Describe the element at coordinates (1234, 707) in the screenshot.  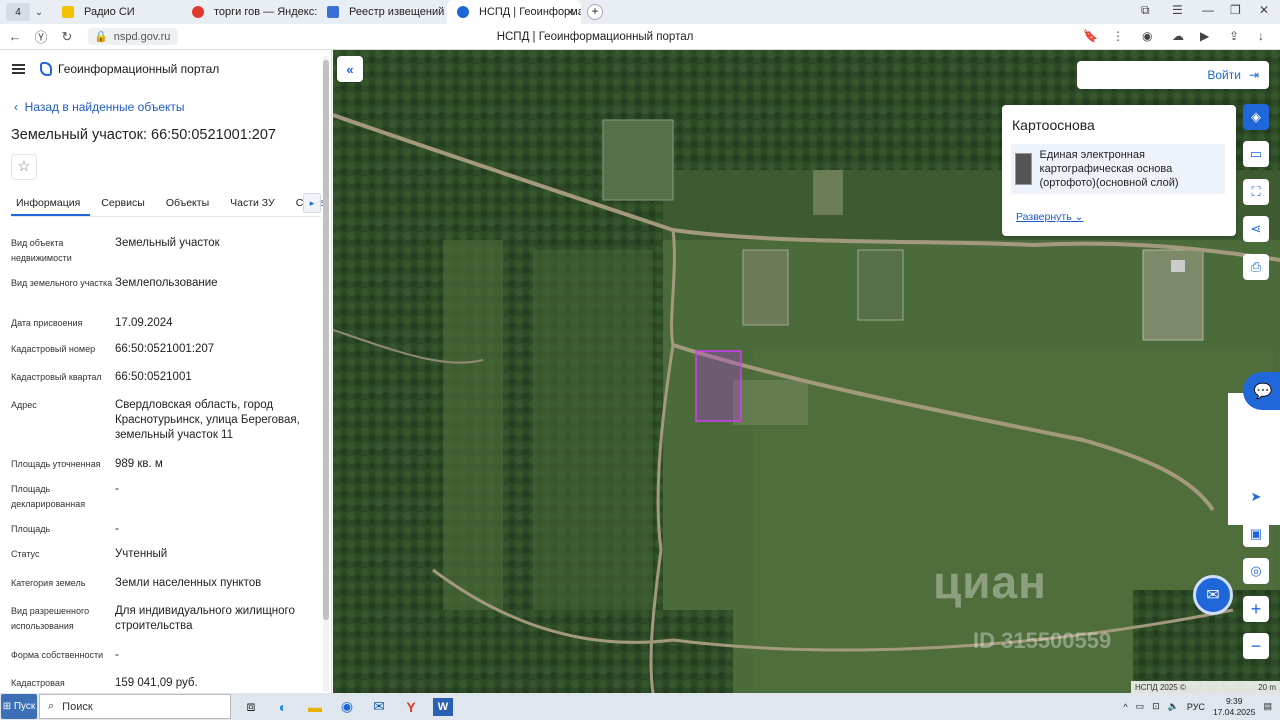
I see `clock: 9:39 17.04.2025` at that location.